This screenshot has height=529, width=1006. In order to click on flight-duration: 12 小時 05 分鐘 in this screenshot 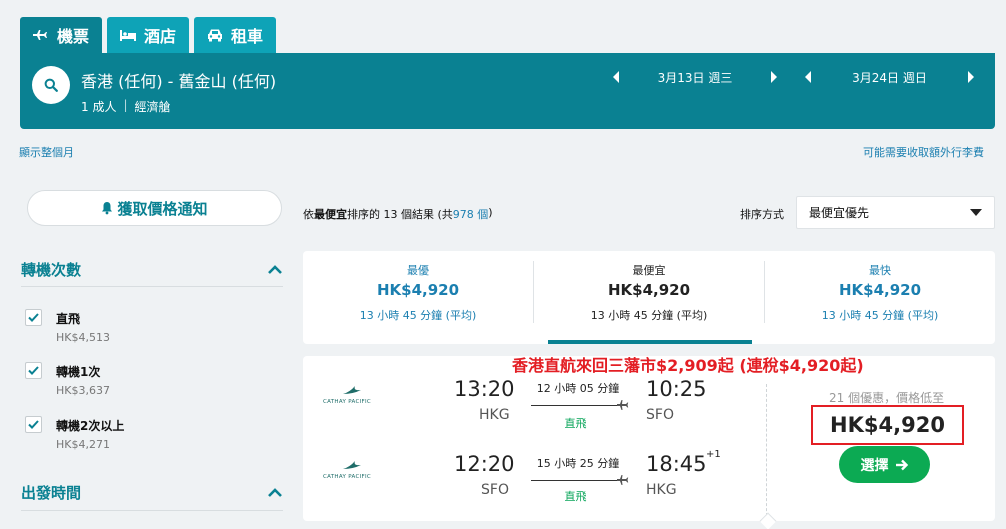, I will do `click(578, 388)`.